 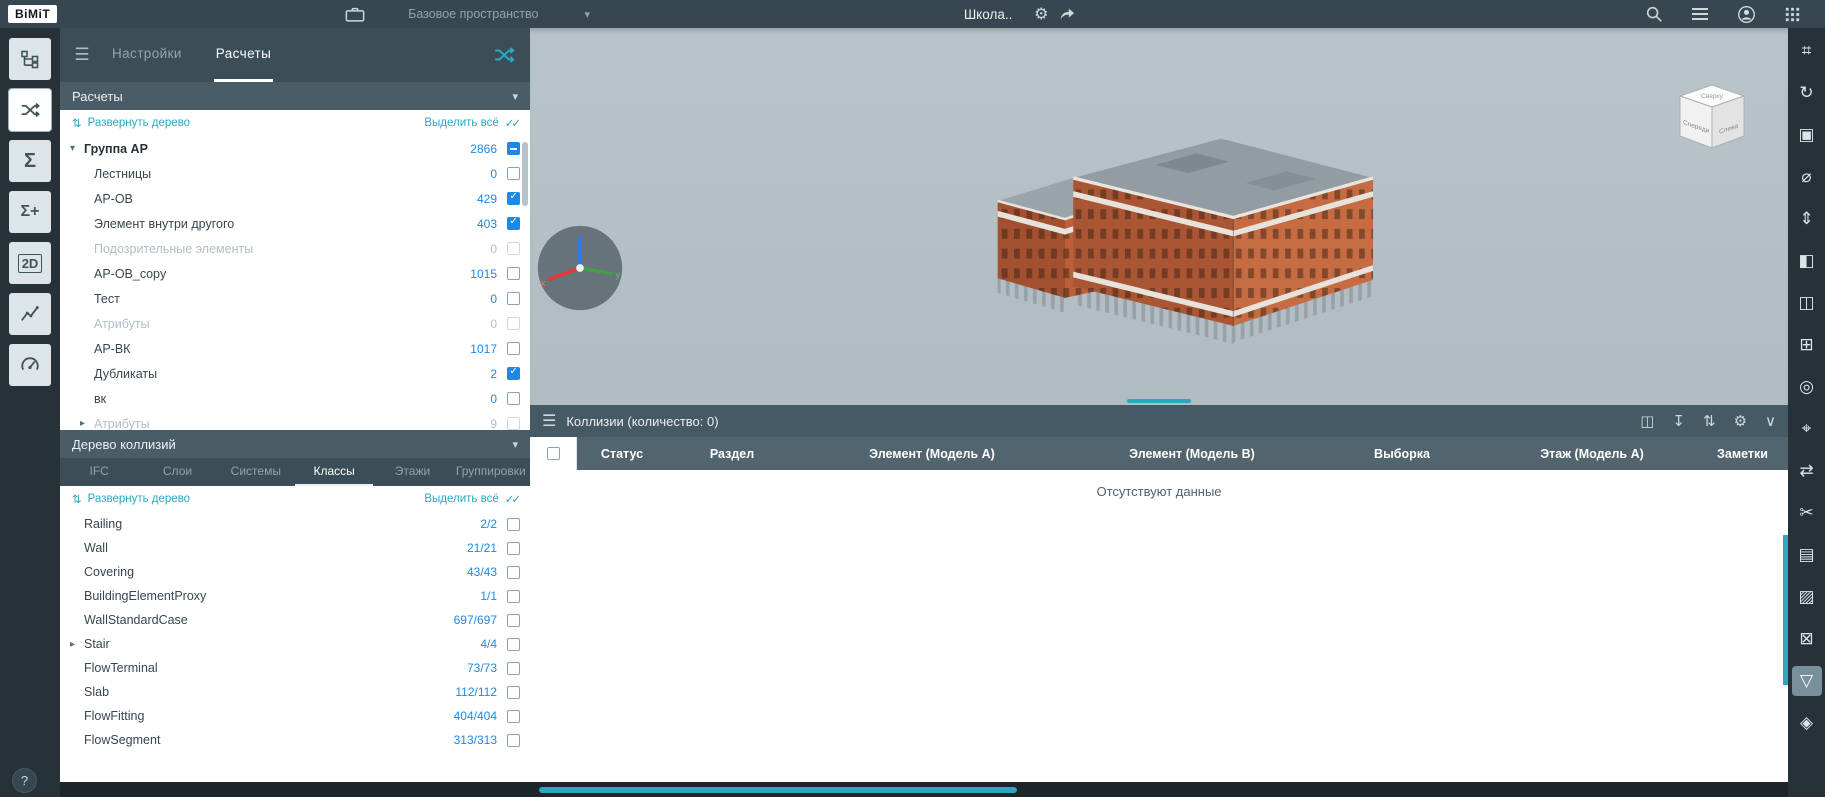 What do you see at coordinates (1700, 14) in the screenshot?
I see `menu-list-icon` at bounding box center [1700, 14].